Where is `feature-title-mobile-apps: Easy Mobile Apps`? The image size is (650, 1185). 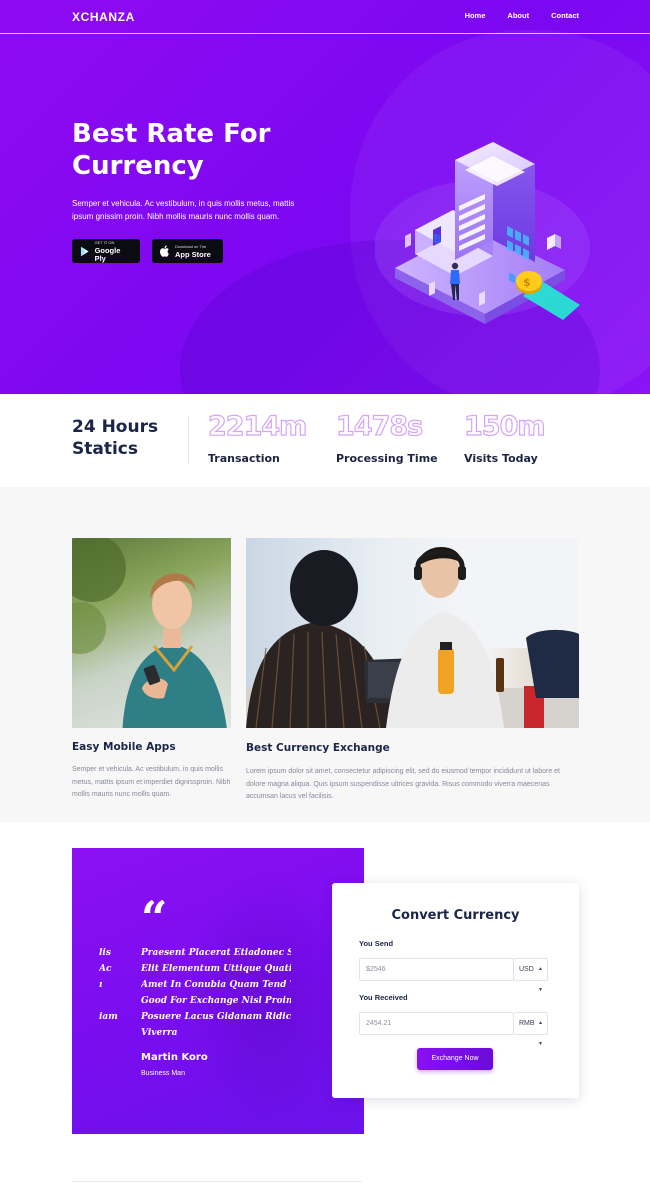 feature-title-mobile-apps: Easy Mobile Apps is located at coordinates (124, 747).